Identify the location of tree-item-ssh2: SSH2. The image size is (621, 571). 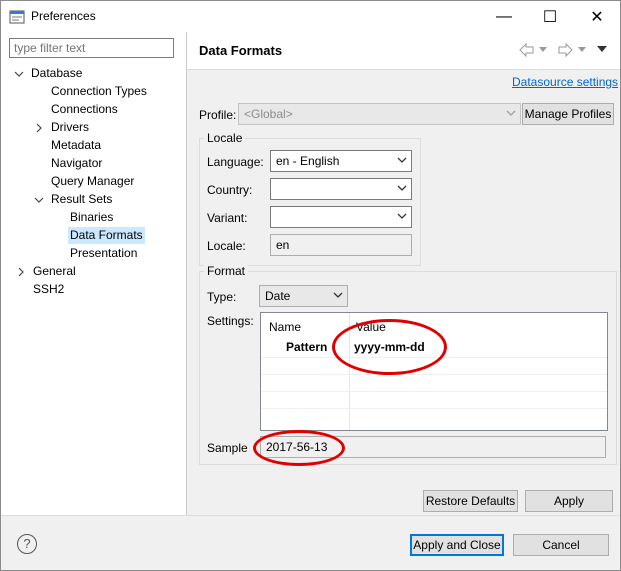
(48, 289).